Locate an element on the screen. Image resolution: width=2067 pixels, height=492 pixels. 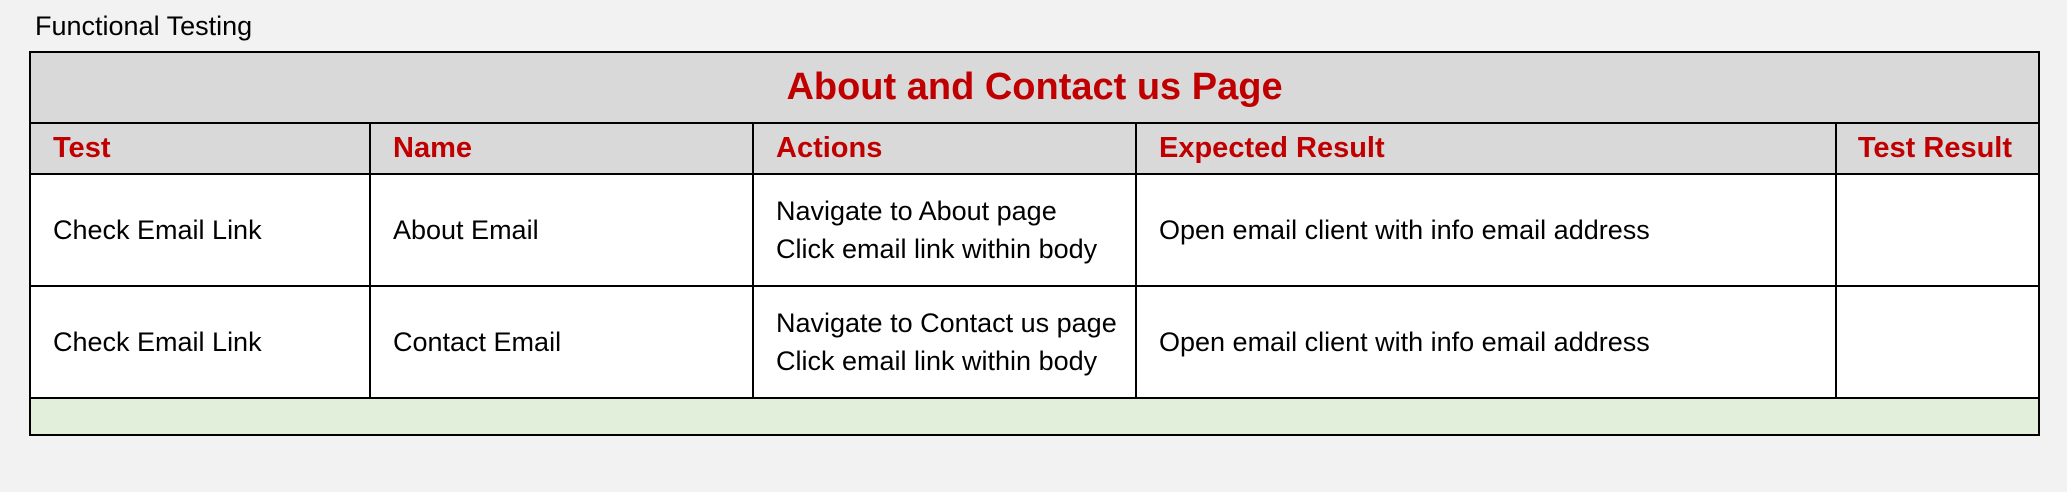
section-label: Functional Testing is located at coordinates (144, 26).